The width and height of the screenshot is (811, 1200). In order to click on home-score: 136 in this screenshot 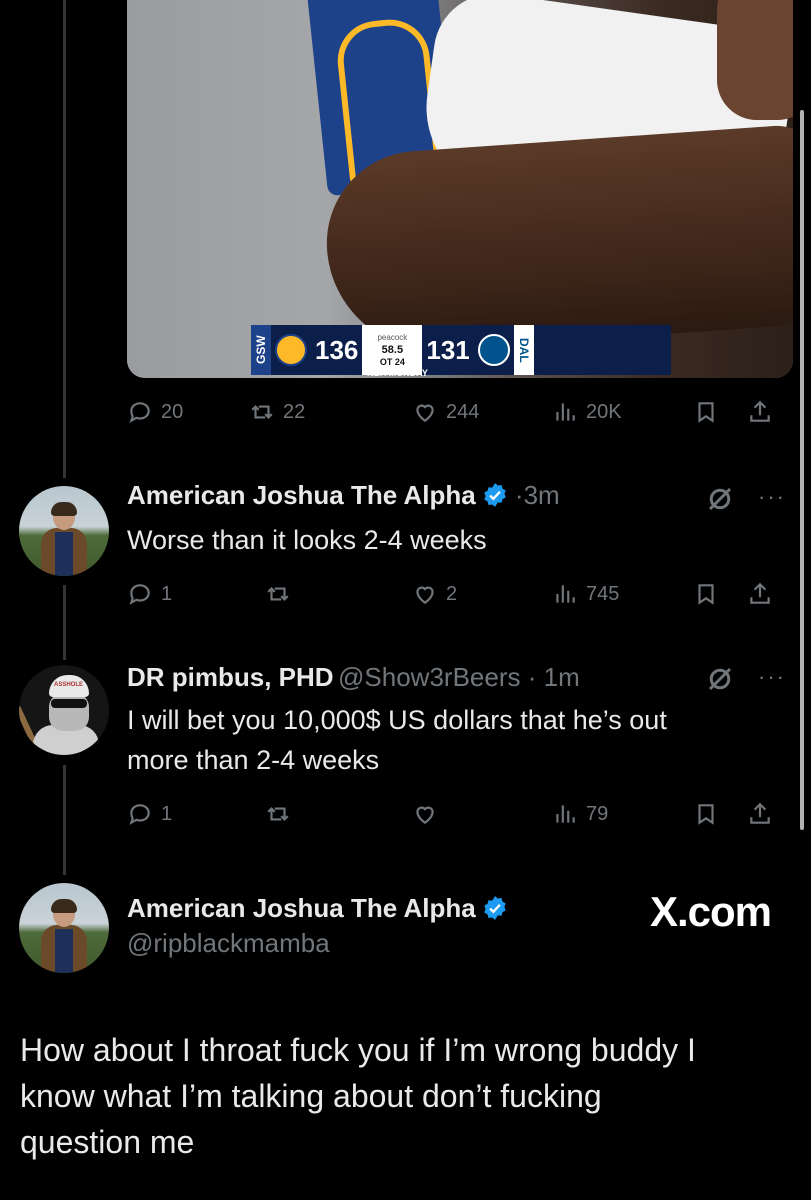, I will do `click(337, 349)`.